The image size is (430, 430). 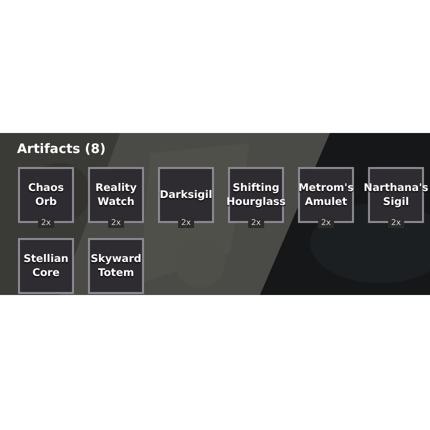 I want to click on artifact-tile: Skyward Totem, so click(x=116, y=266).